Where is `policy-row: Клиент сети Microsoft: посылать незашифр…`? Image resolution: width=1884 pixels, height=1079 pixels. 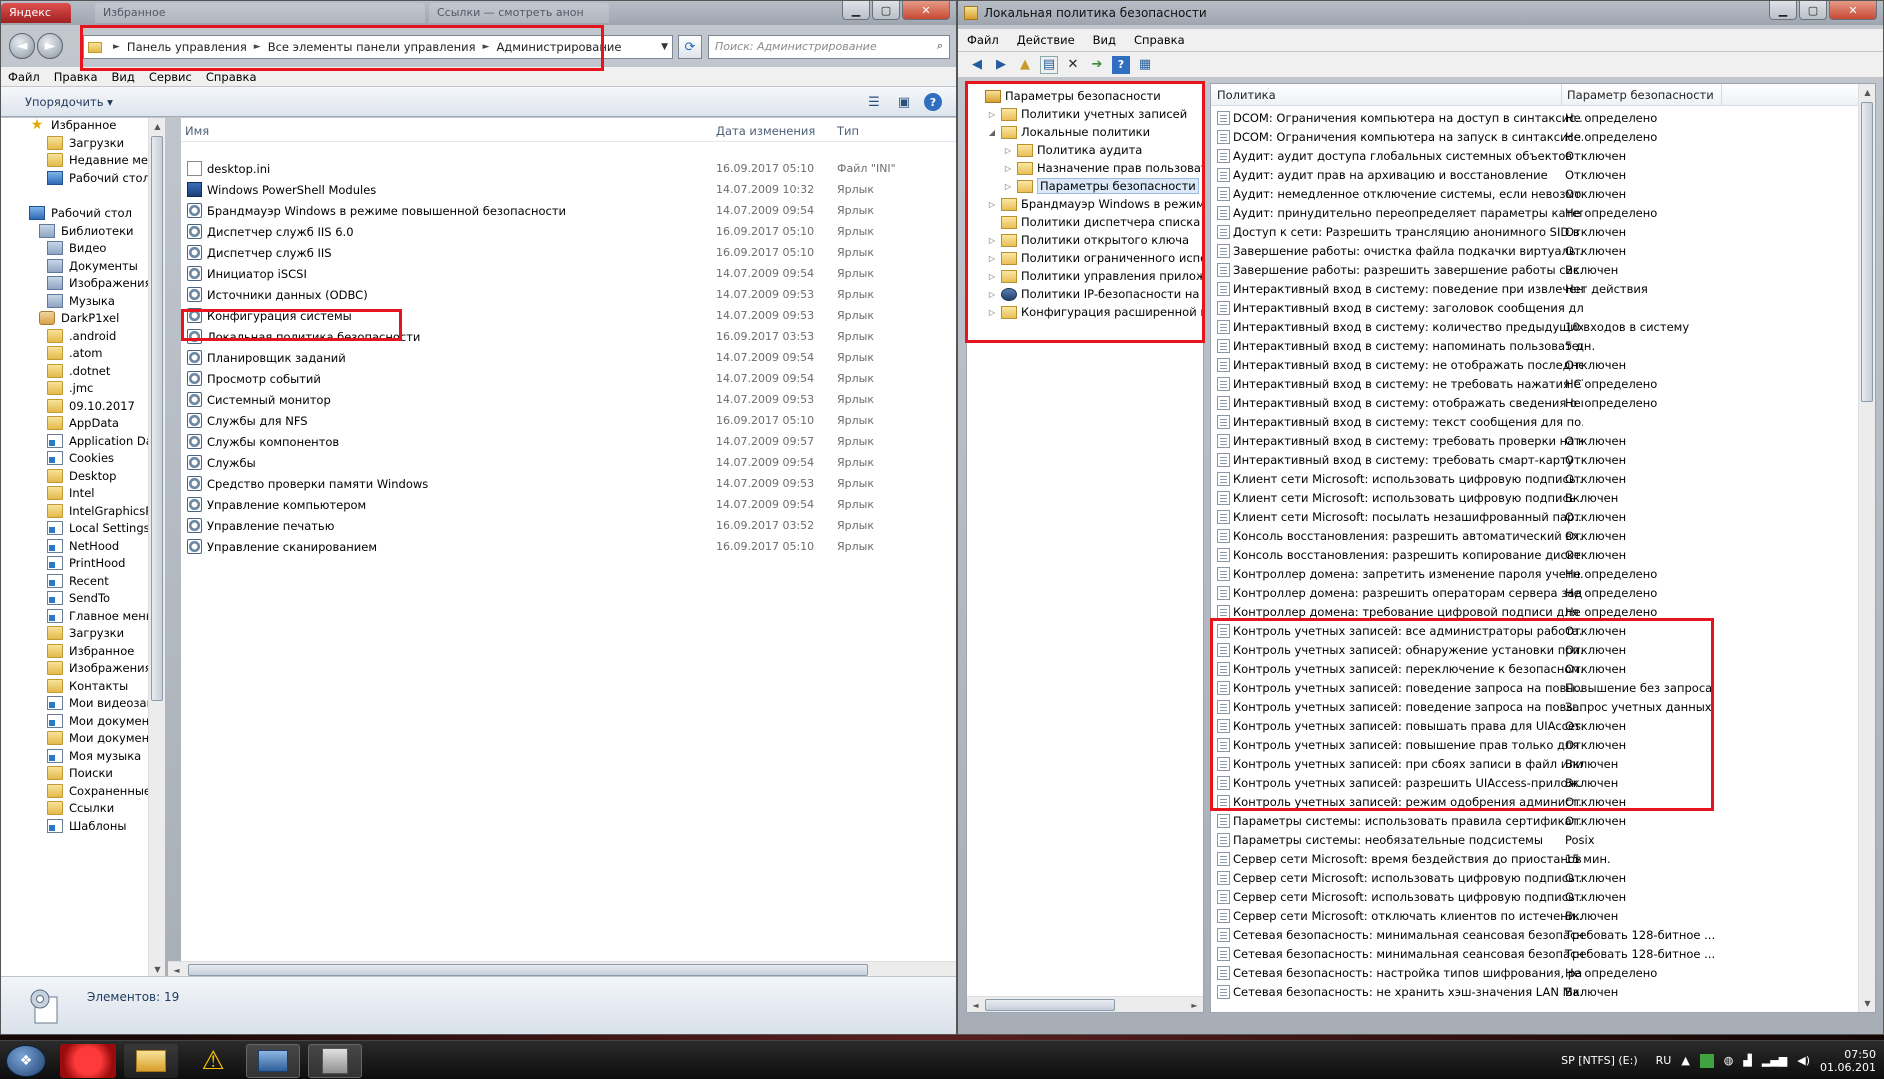
policy-row: Клиент сети Microsoft: посылать незашифр… is located at coordinates (1536, 516).